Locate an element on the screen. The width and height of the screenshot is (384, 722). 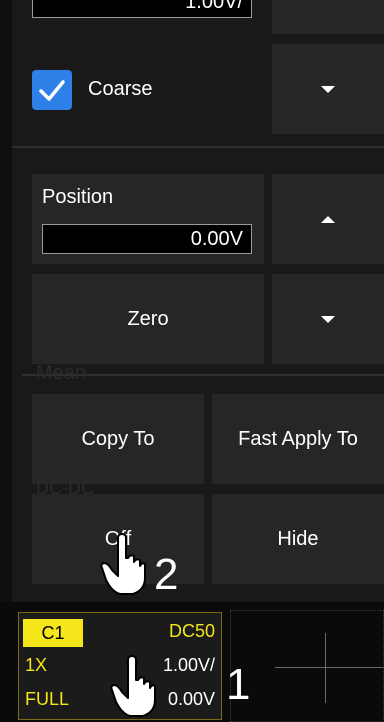
hide-label: Hide is located at coordinates (298, 538).